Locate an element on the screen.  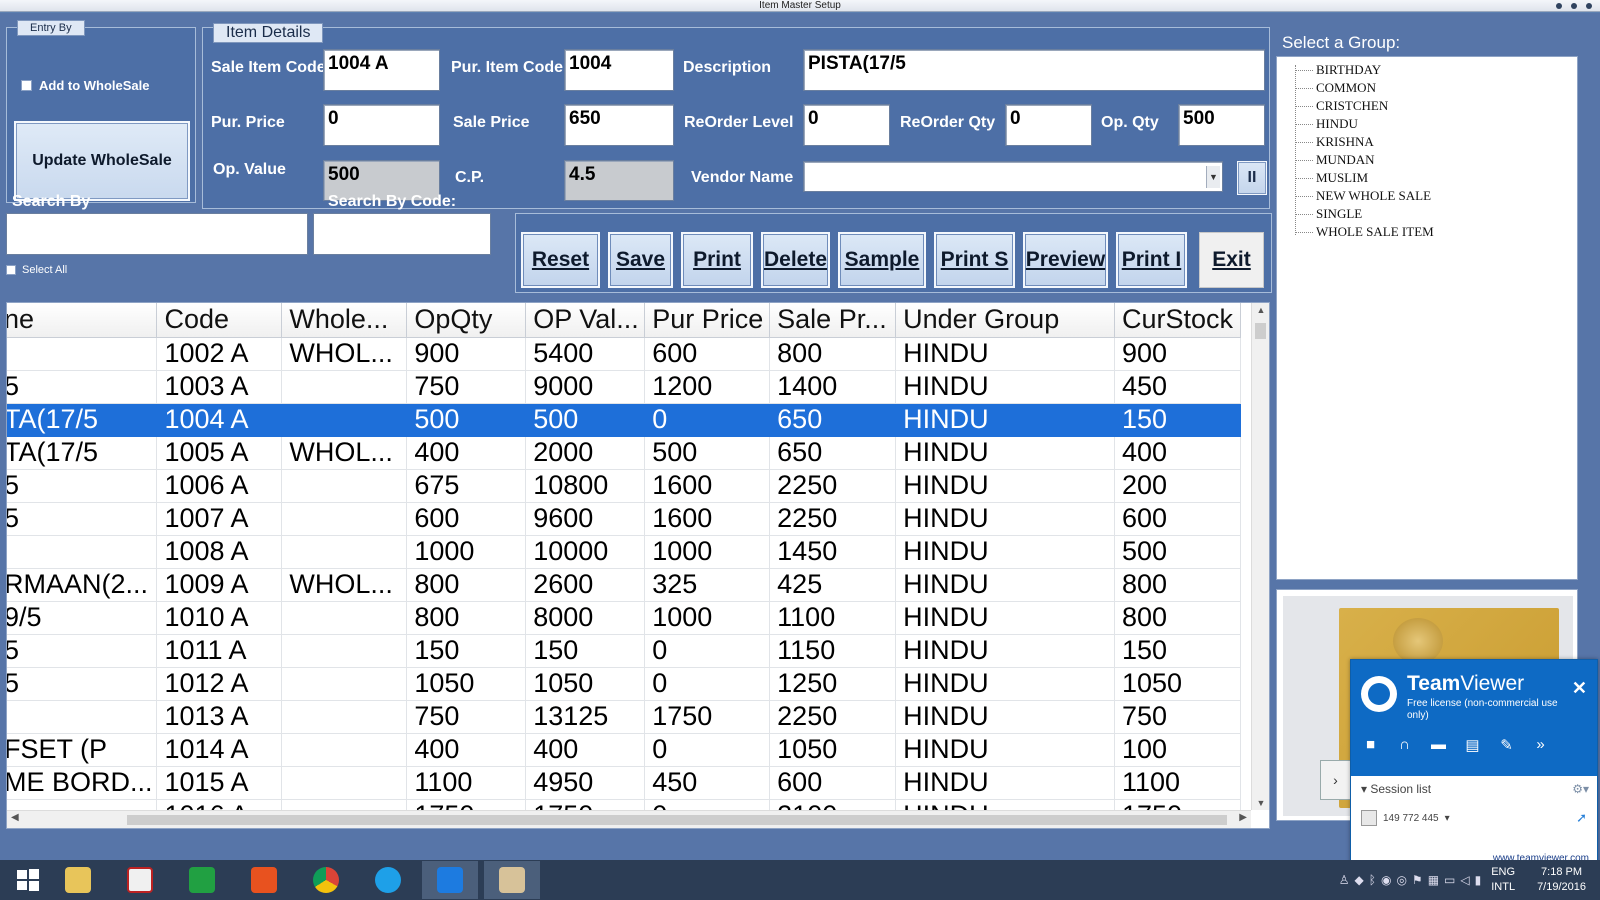
column-header: OpQty is located at coordinates (466, 320).